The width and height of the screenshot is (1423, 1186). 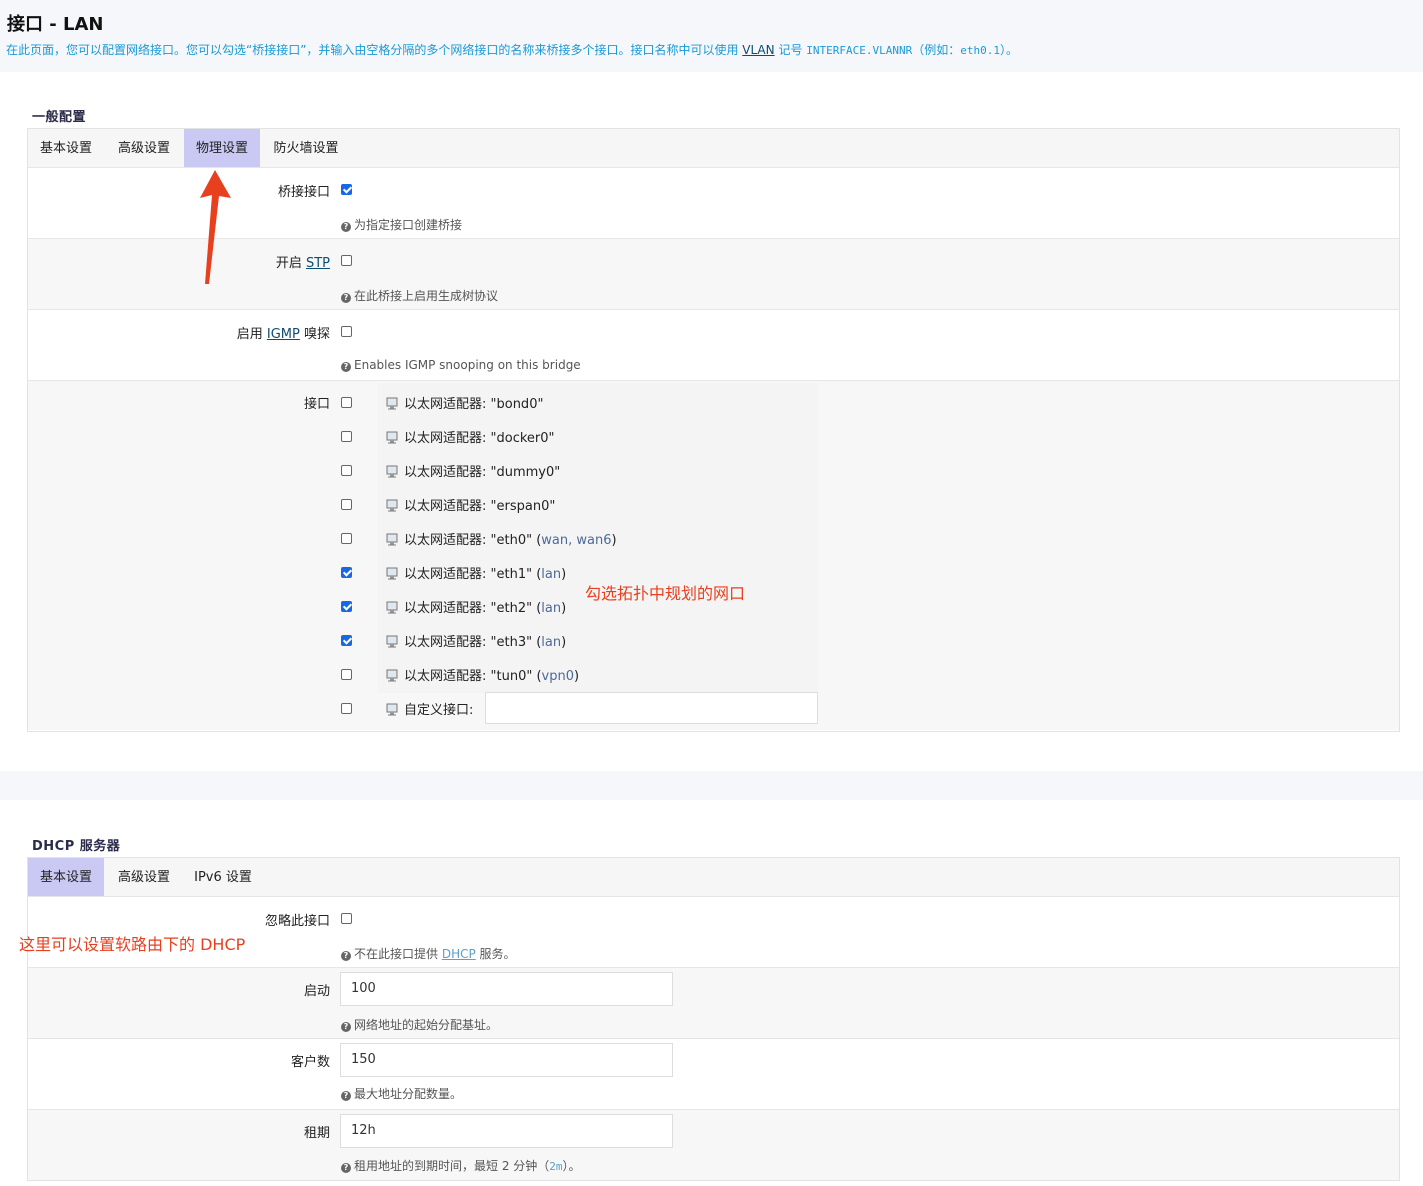 What do you see at coordinates (346, 504) in the screenshot?
I see `interface-checkbox-erspan0` at bounding box center [346, 504].